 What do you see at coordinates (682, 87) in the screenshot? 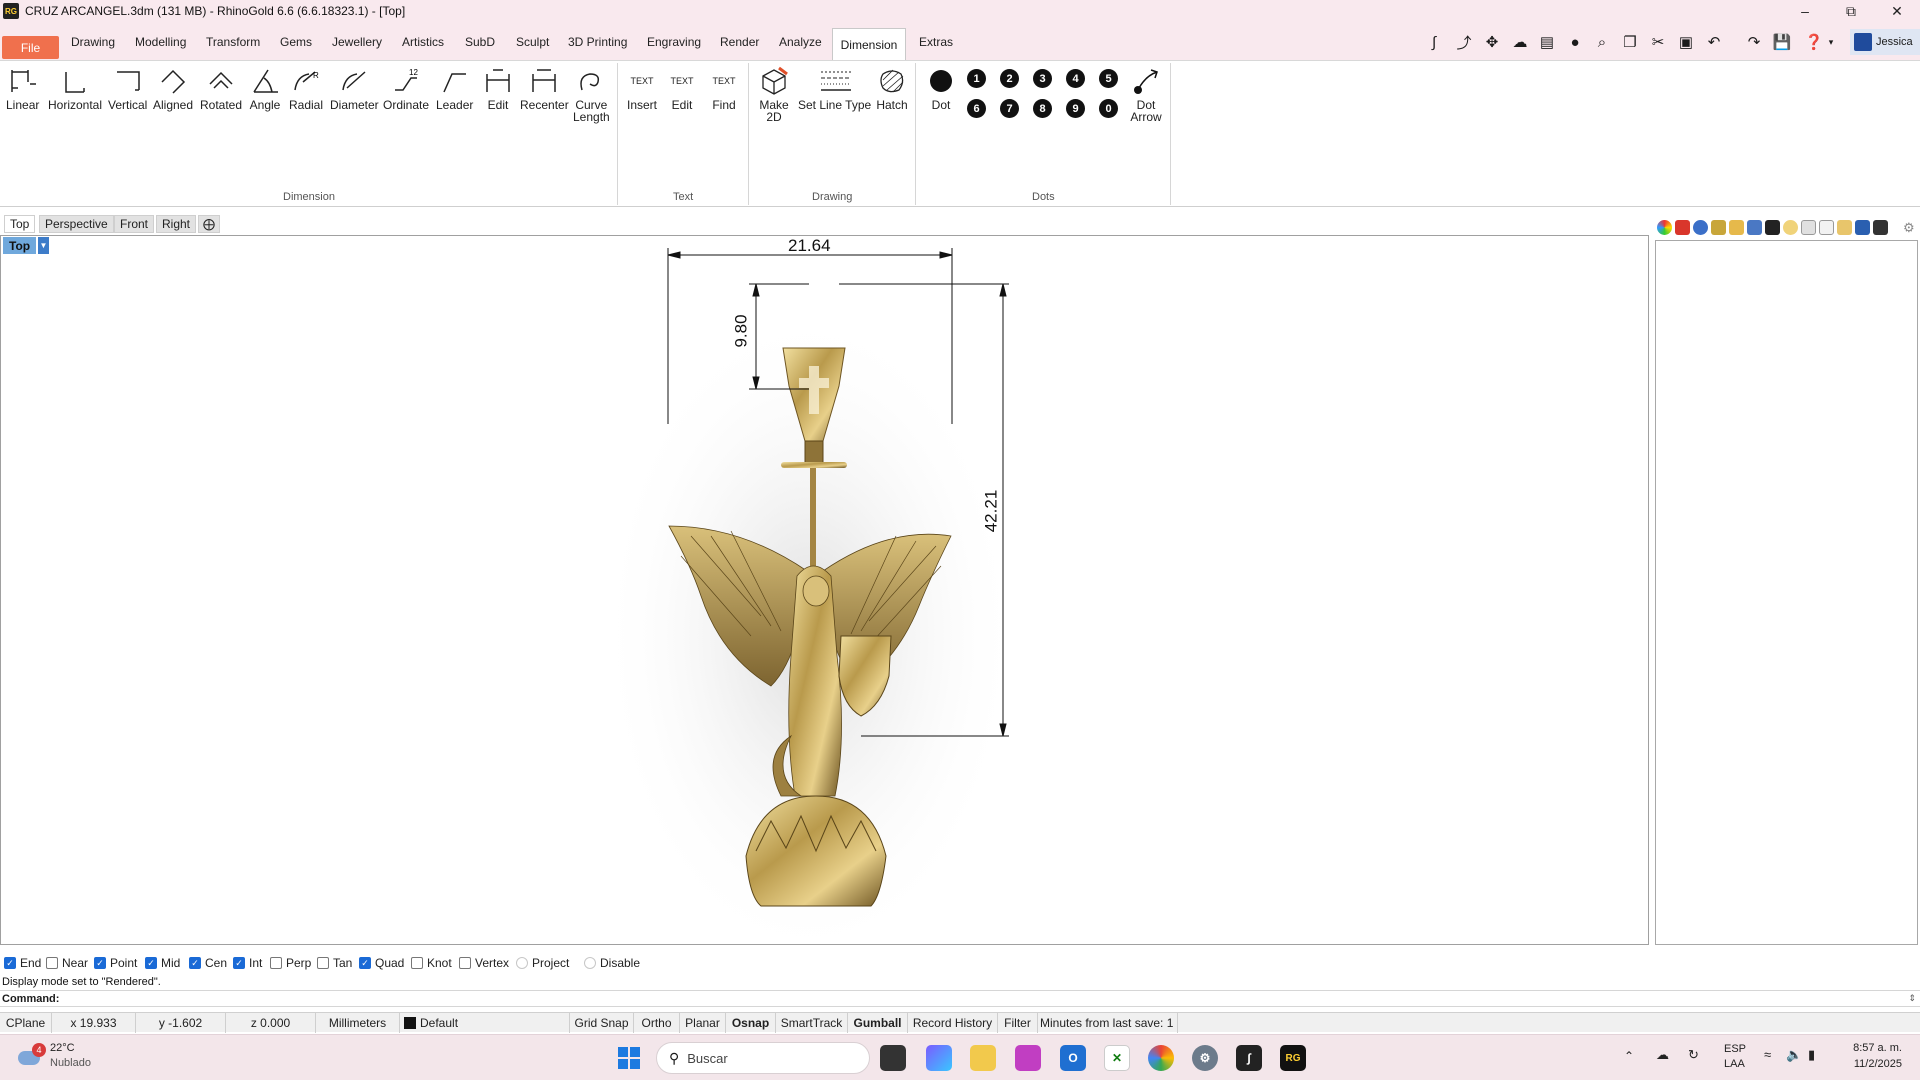
I see `edit-text-button: TEXT Edit` at bounding box center [682, 87].